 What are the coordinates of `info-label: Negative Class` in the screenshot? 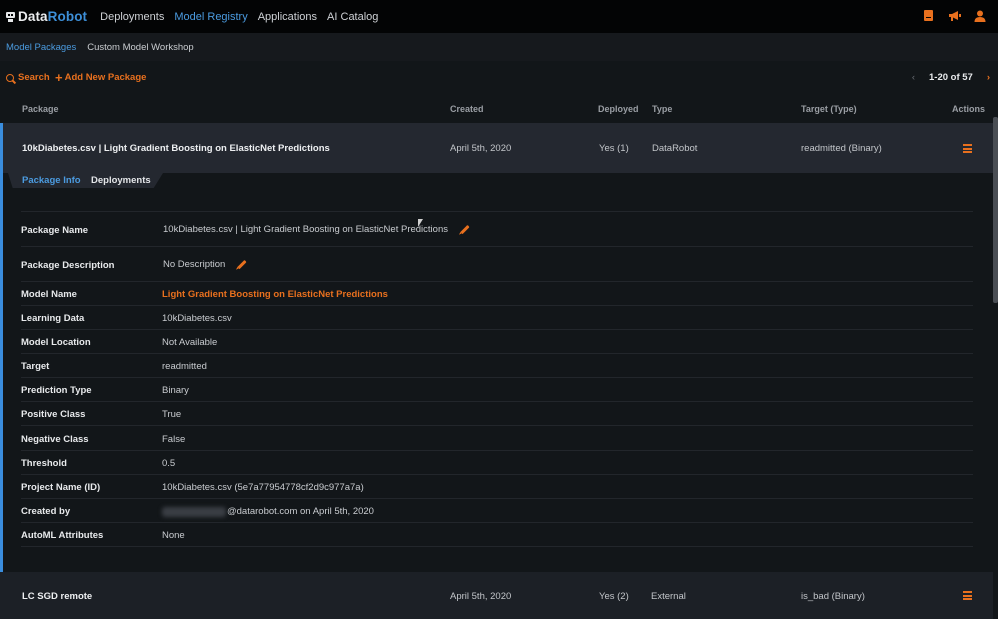 It's located at (55, 439).